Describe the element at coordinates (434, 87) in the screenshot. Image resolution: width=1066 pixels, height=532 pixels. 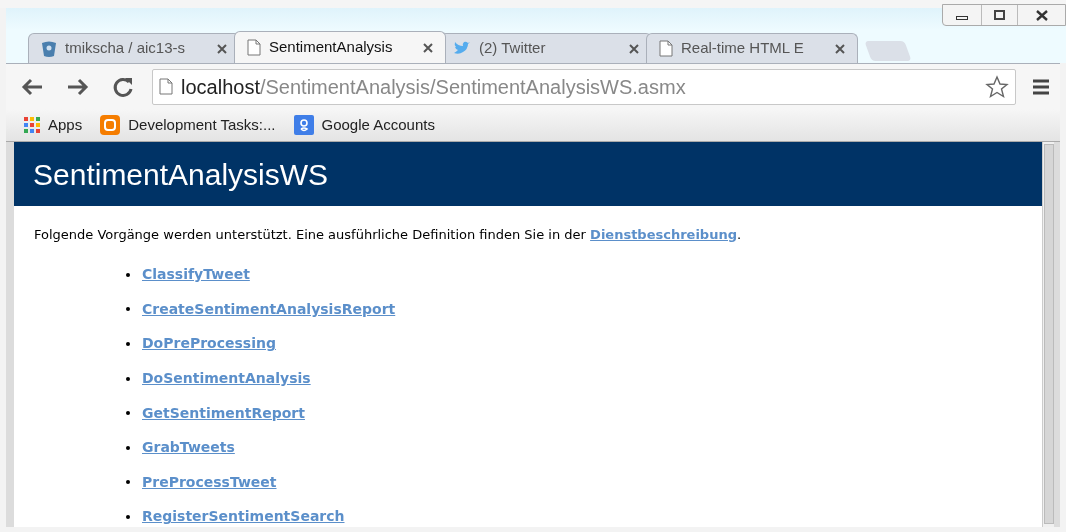
I see `url-text: localhost/SentimentAnalysis/SentimentAnalysisWS.asmx` at that location.